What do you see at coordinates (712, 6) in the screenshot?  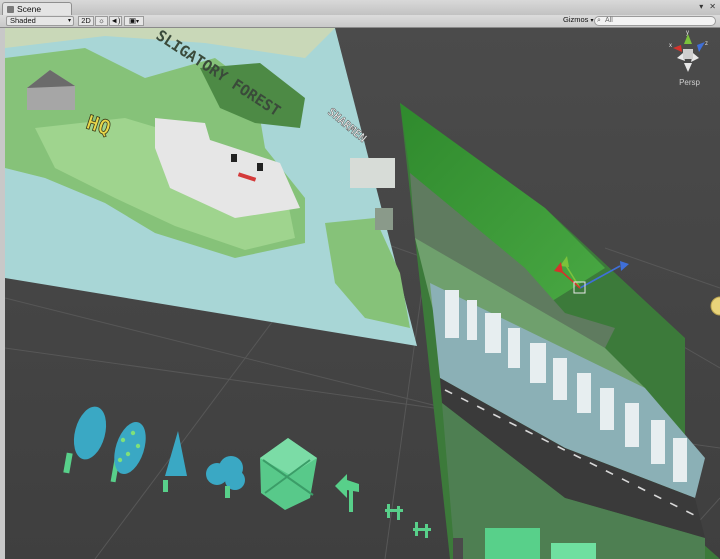 I see `close-icon: ✕` at bounding box center [712, 6].